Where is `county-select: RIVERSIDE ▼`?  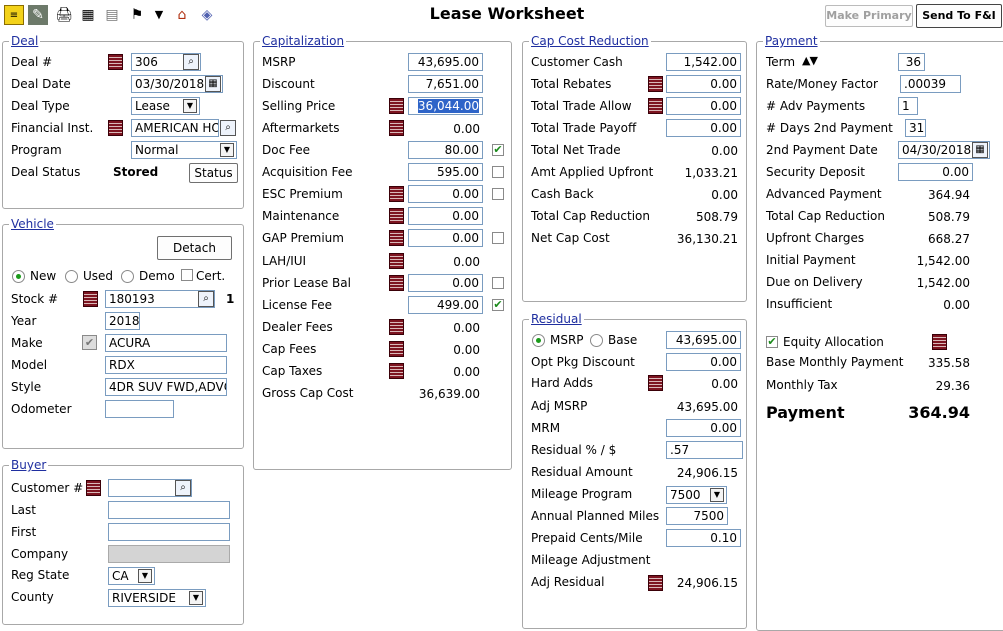 county-select: RIVERSIDE ▼ is located at coordinates (157, 598).